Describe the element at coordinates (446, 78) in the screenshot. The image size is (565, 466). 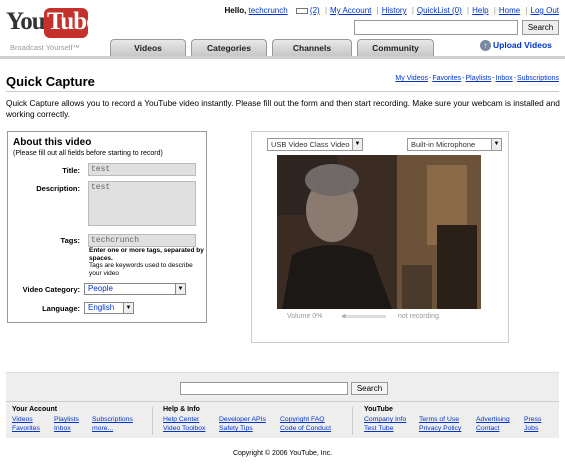
I see `favorites-link: Favorites` at that location.